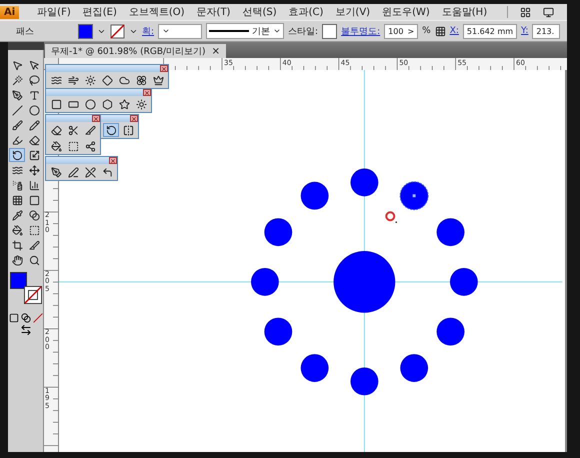 This screenshot has width=580, height=458. I want to click on selection-label: 패스, so click(25, 32).